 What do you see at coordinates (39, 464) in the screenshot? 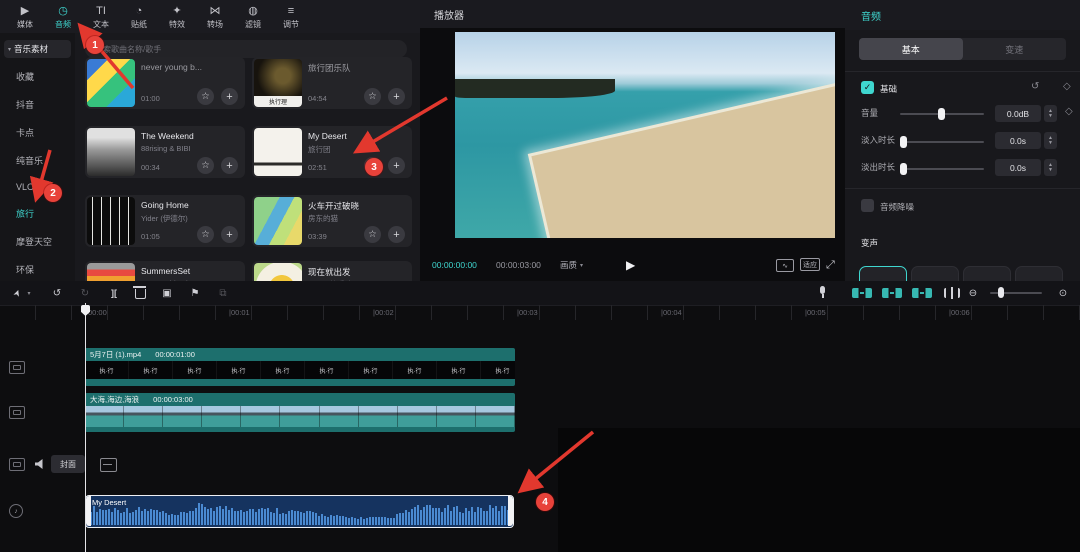
I see `mute-speaker-icon` at bounding box center [39, 464].